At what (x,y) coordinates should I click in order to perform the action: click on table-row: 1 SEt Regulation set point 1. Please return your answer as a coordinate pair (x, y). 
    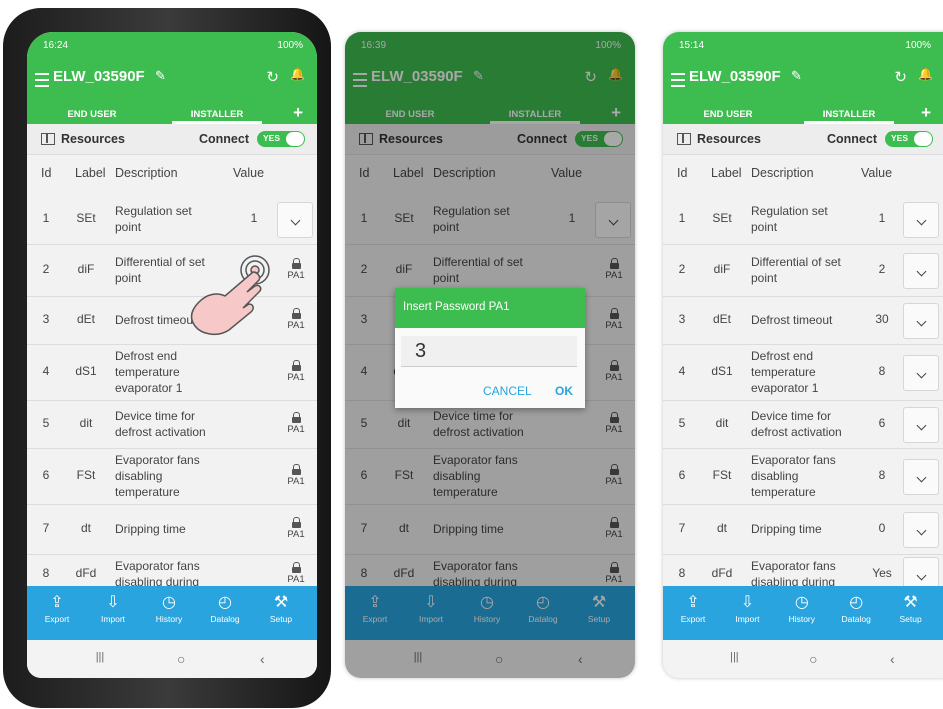
    Looking at the image, I should click on (803, 219).